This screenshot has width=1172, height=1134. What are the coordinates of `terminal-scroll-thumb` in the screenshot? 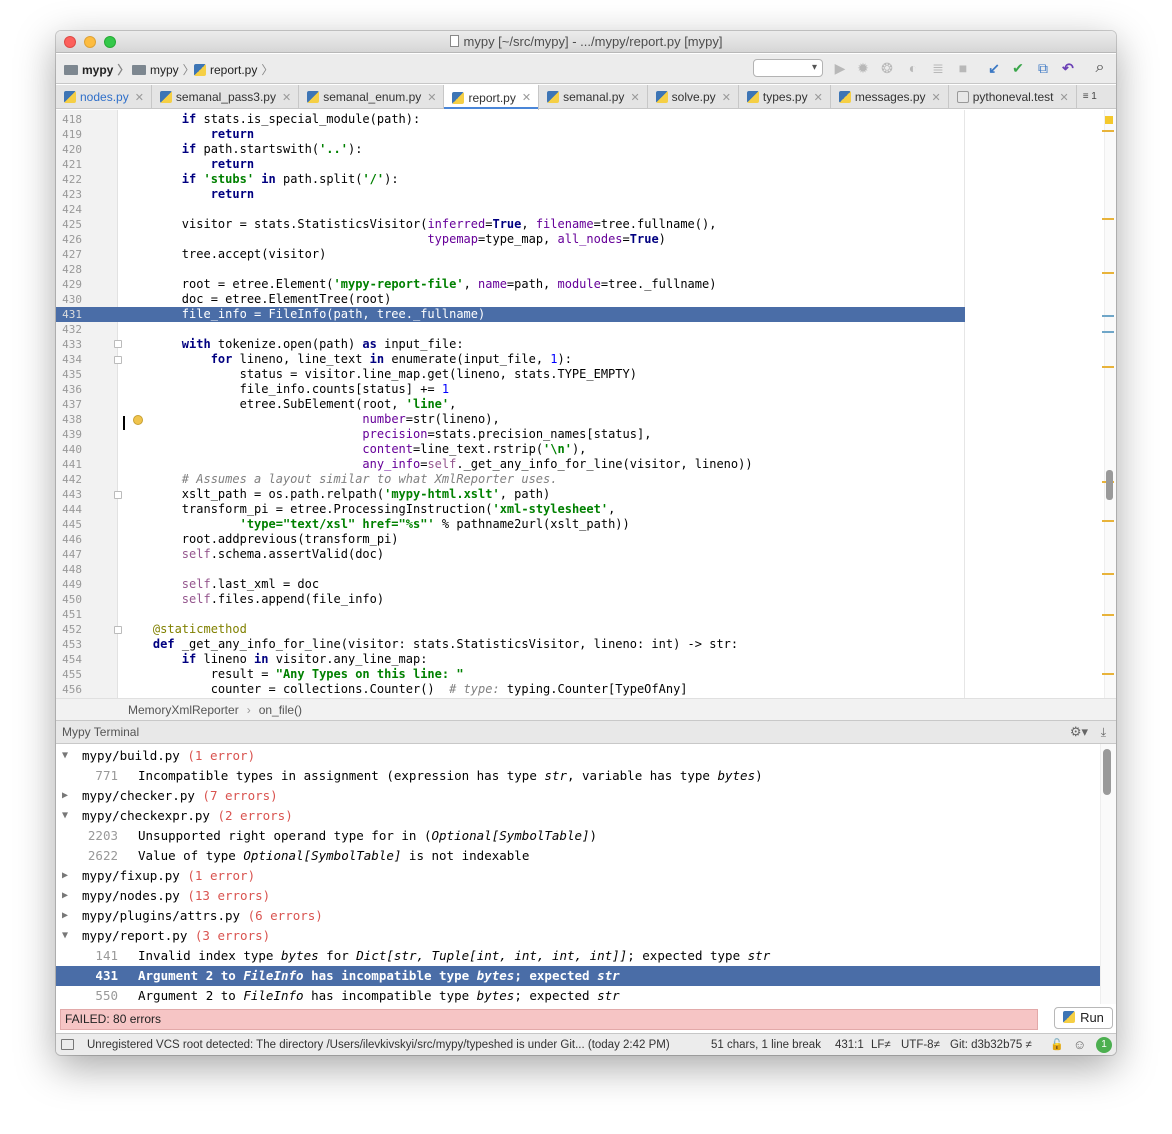 It's located at (1107, 772).